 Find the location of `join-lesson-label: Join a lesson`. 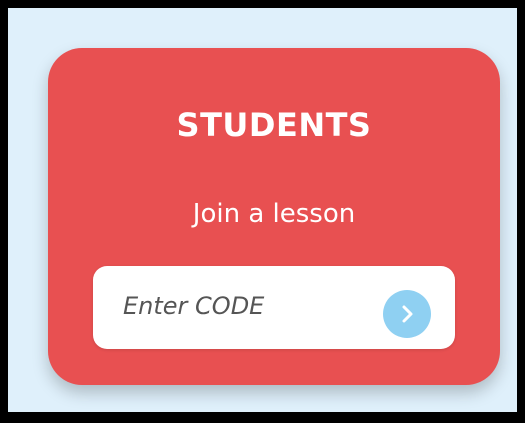

join-lesson-label: Join a lesson is located at coordinates (274, 214).